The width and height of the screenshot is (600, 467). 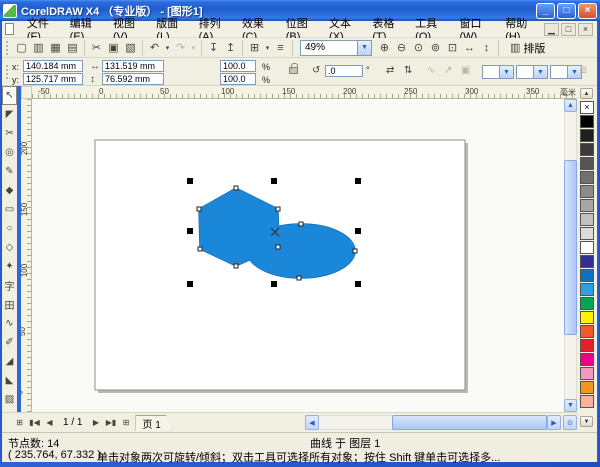 I want to click on zoom-height-icon: ↕, so click(x=486, y=48).